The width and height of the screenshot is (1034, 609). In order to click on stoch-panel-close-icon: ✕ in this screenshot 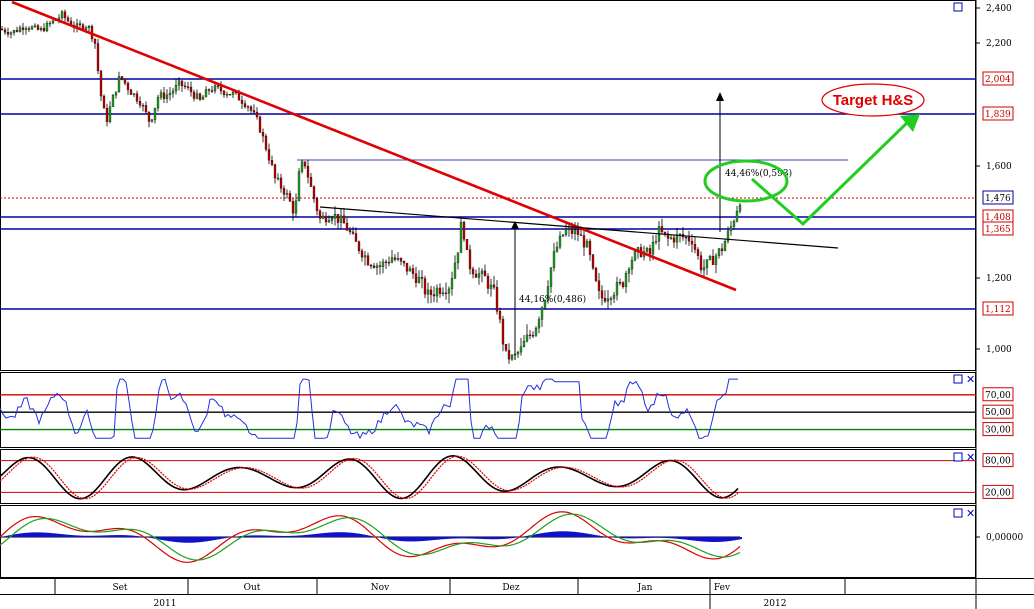, I will do `click(970, 457)`.